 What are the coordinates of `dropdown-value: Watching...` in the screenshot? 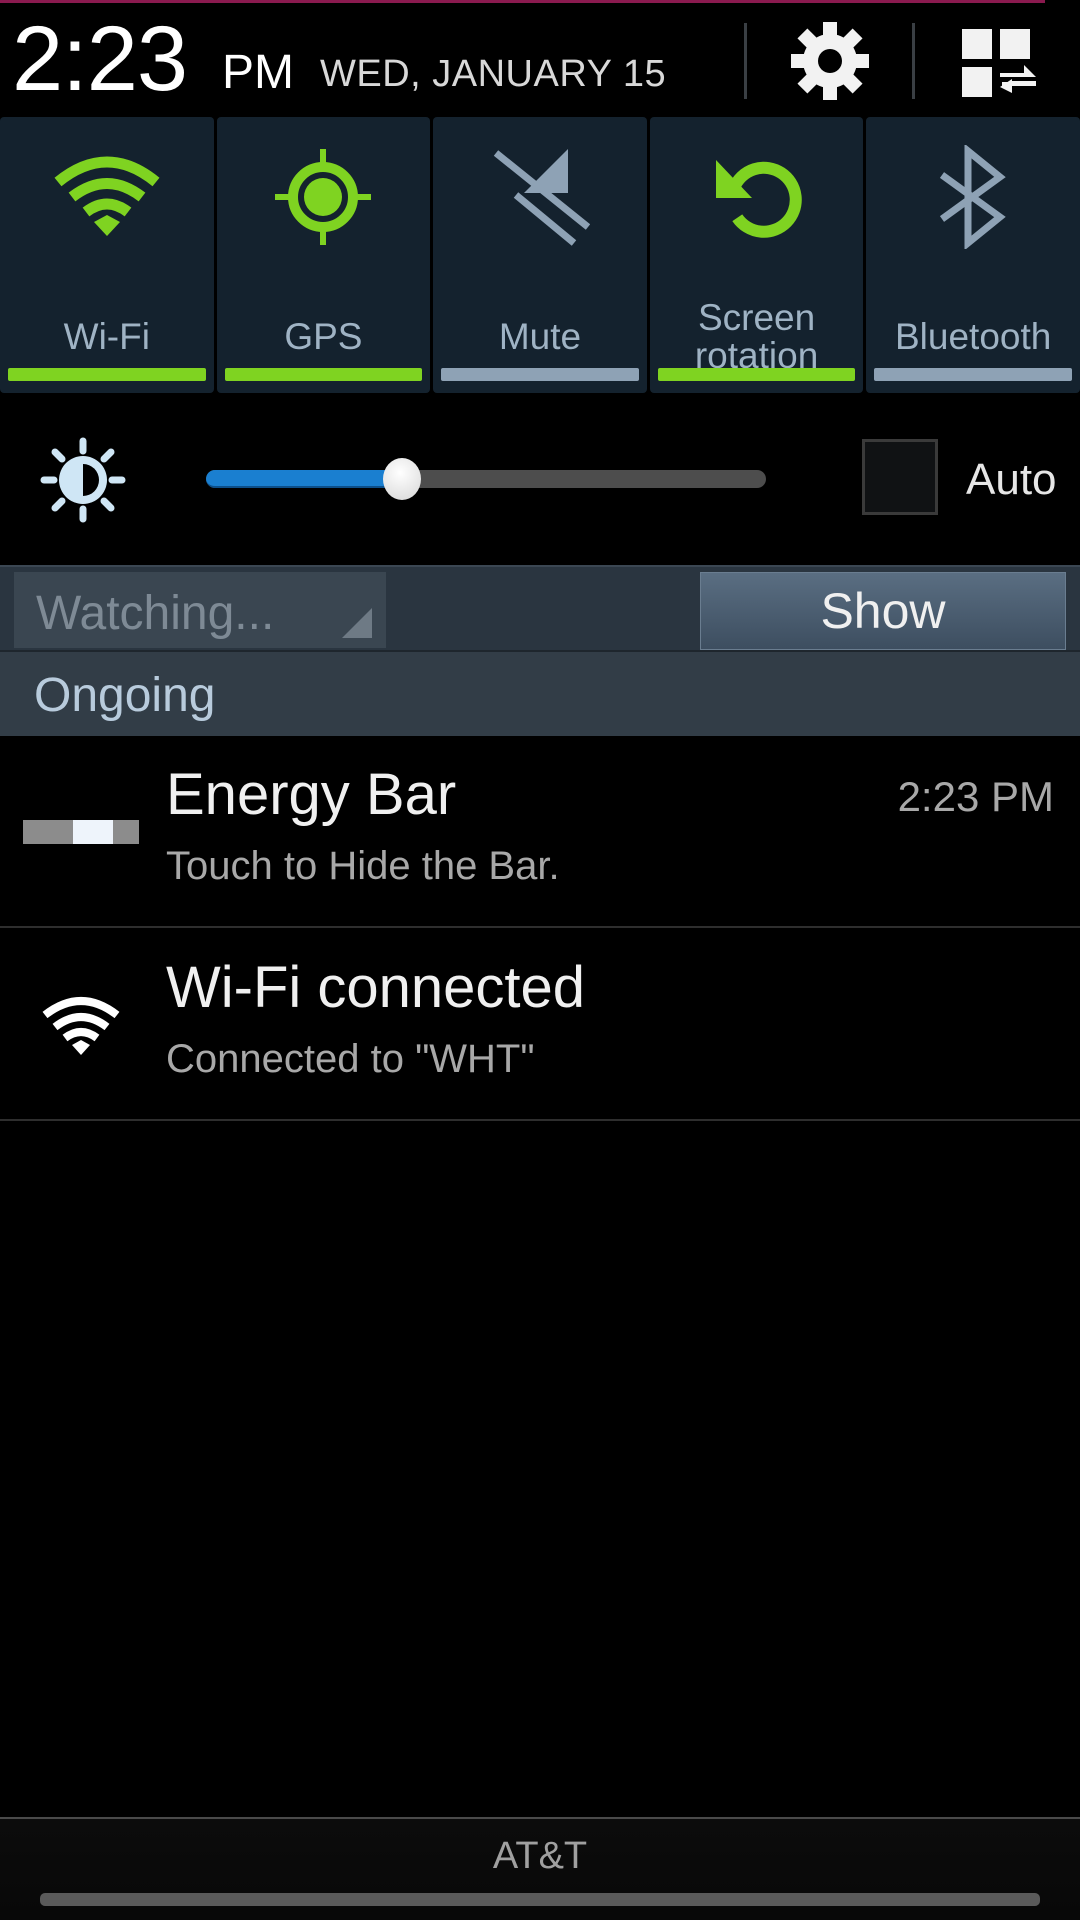 It's located at (155, 613).